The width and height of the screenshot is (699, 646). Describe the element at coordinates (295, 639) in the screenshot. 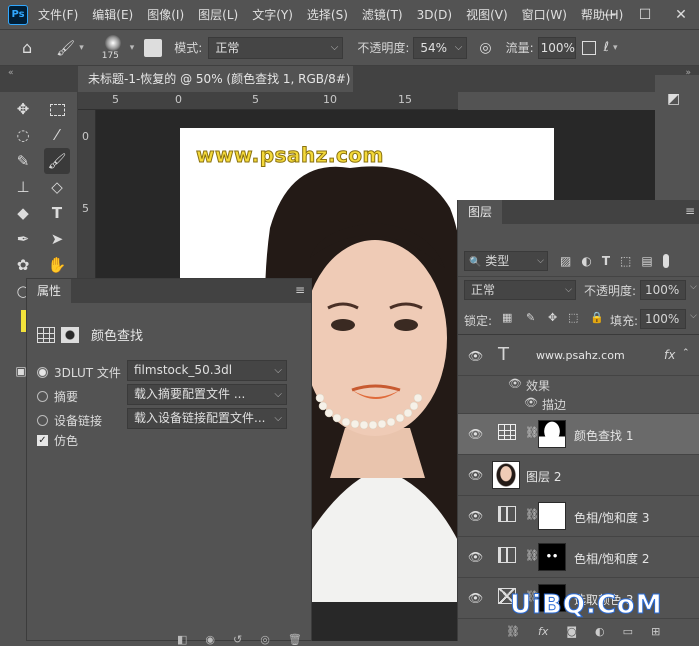

I see `trash-icon: 🗑` at that location.